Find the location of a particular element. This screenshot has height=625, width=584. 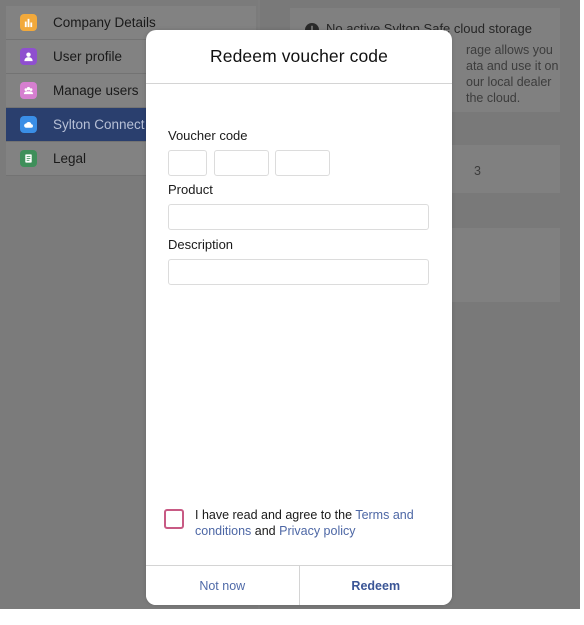

privacy-link: Privacy policy is located at coordinates (317, 531).